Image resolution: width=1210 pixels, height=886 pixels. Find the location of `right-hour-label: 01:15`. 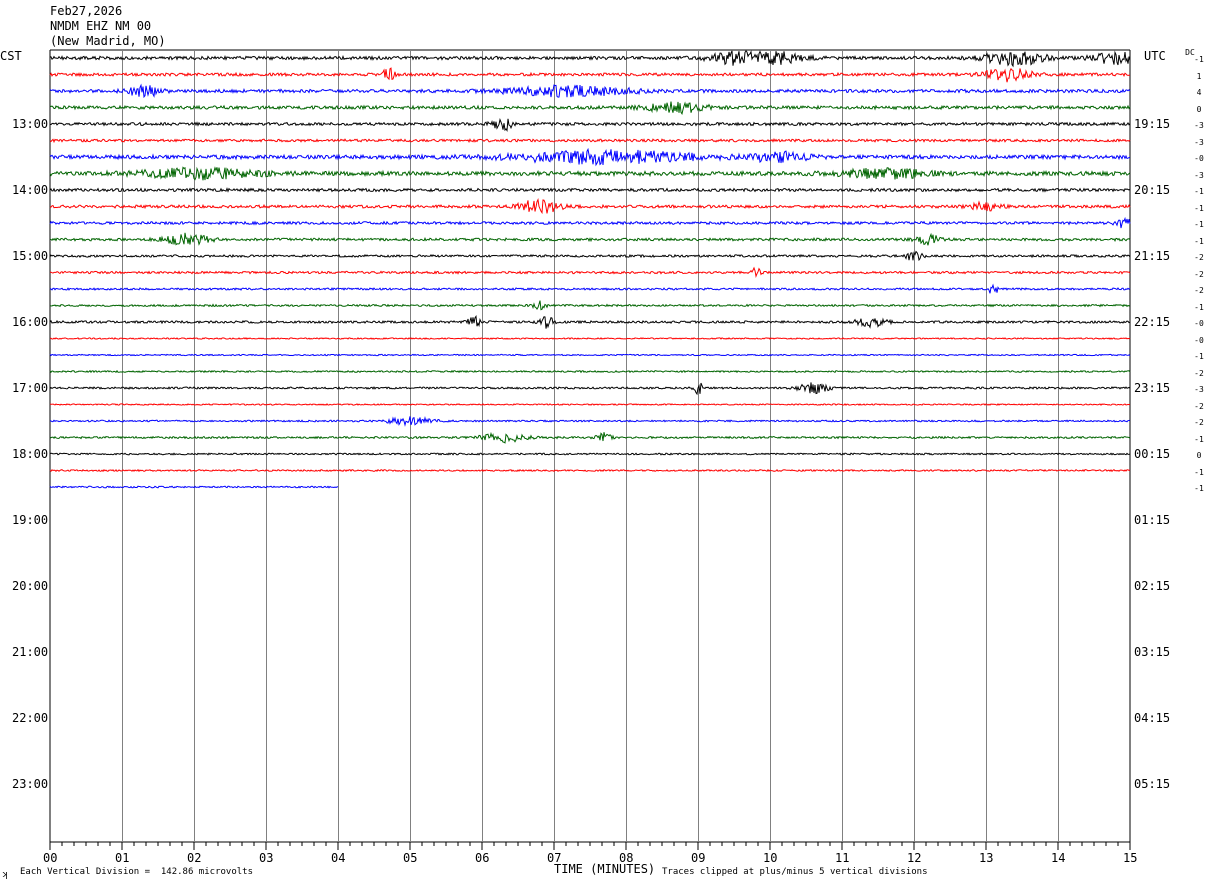

right-hour-label: 01:15 is located at coordinates (1152, 520).